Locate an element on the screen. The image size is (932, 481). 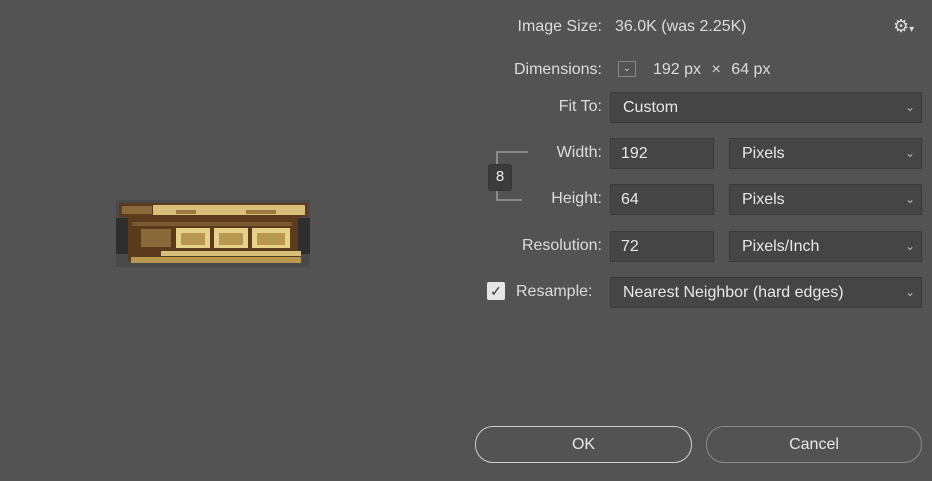
fit-to-label: Fit To: is located at coordinates (580, 106).